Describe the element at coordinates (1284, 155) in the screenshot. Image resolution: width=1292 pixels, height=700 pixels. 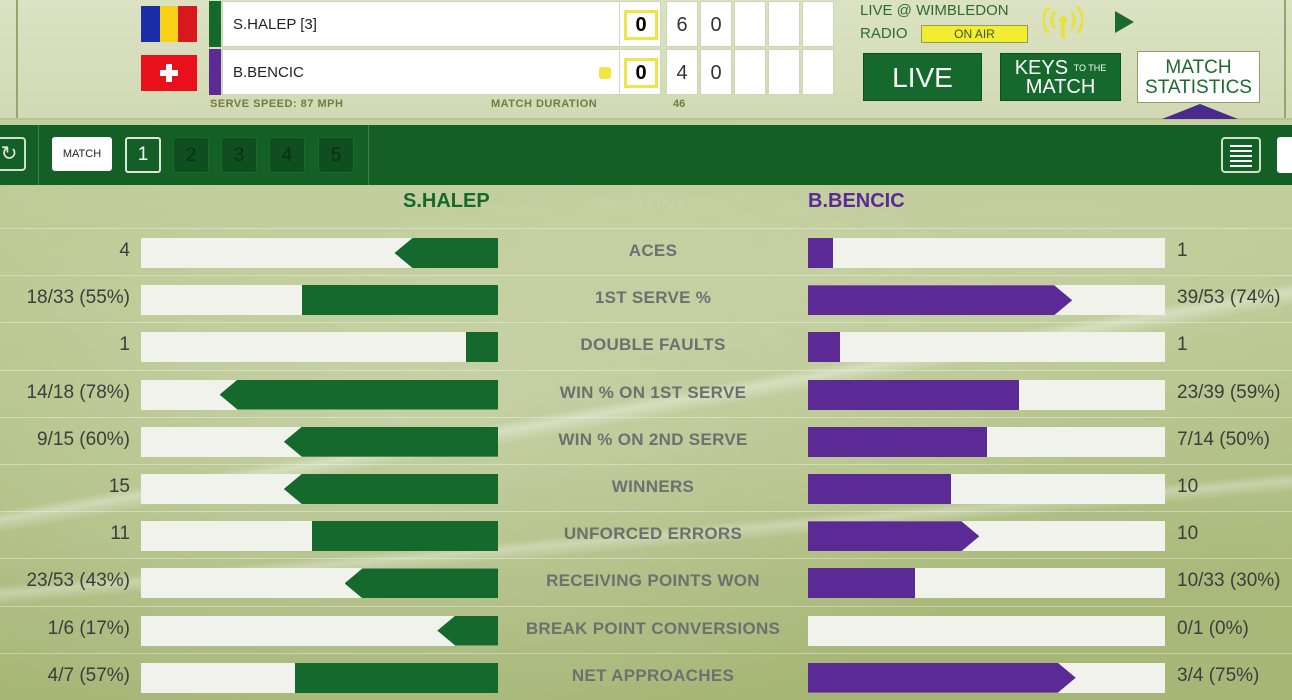
I see `chart-view-icon` at that location.